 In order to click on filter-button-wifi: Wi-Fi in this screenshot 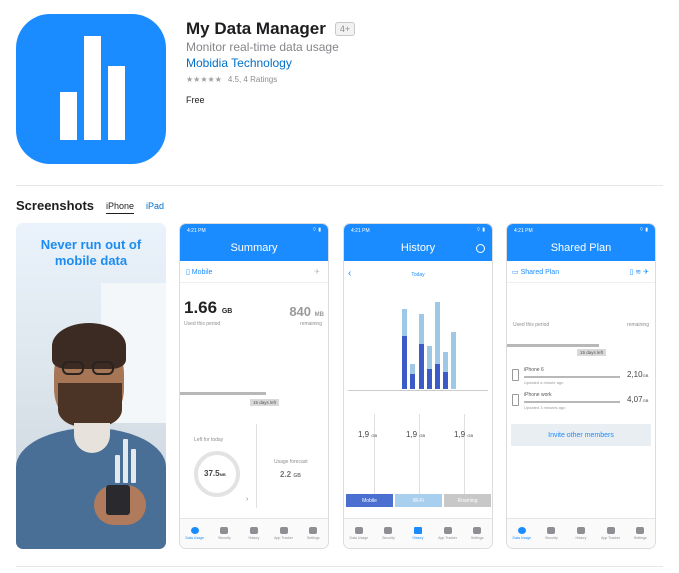, I will do `click(418, 500)`.